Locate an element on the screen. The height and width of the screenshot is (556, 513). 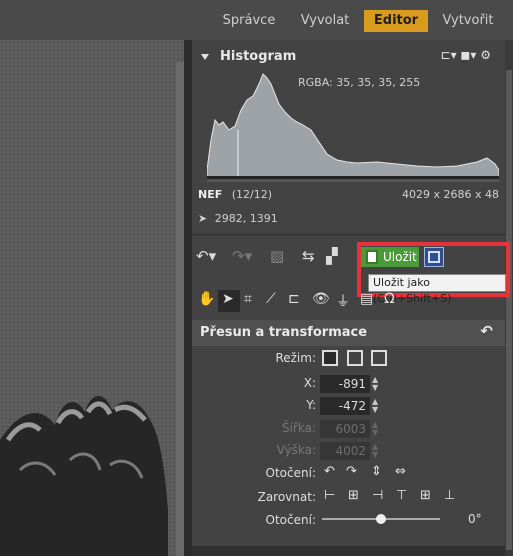
mode-crop-icon is located at coordinates (379, 358).